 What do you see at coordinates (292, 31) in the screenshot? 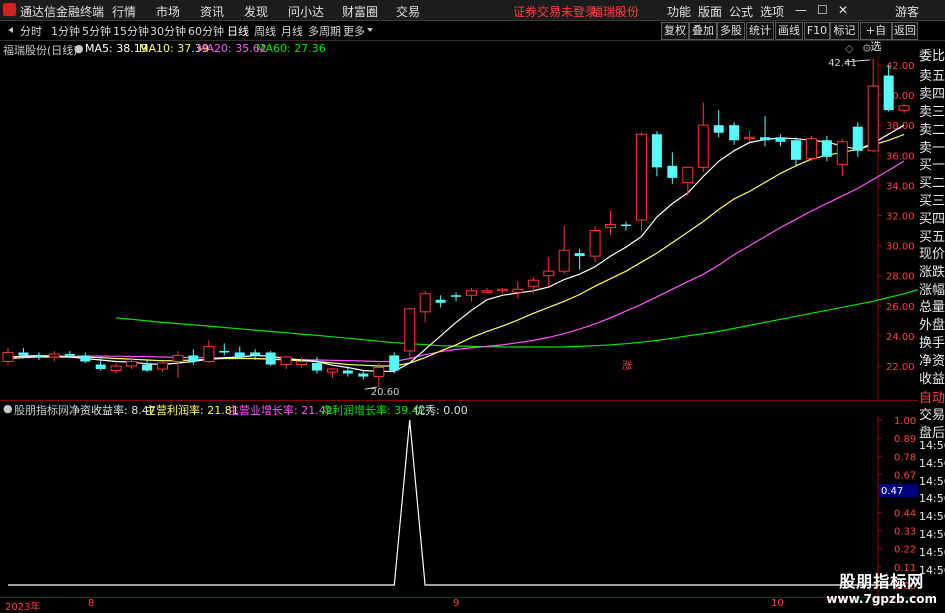
I see `period-tab-monthly: 月线` at bounding box center [292, 31].